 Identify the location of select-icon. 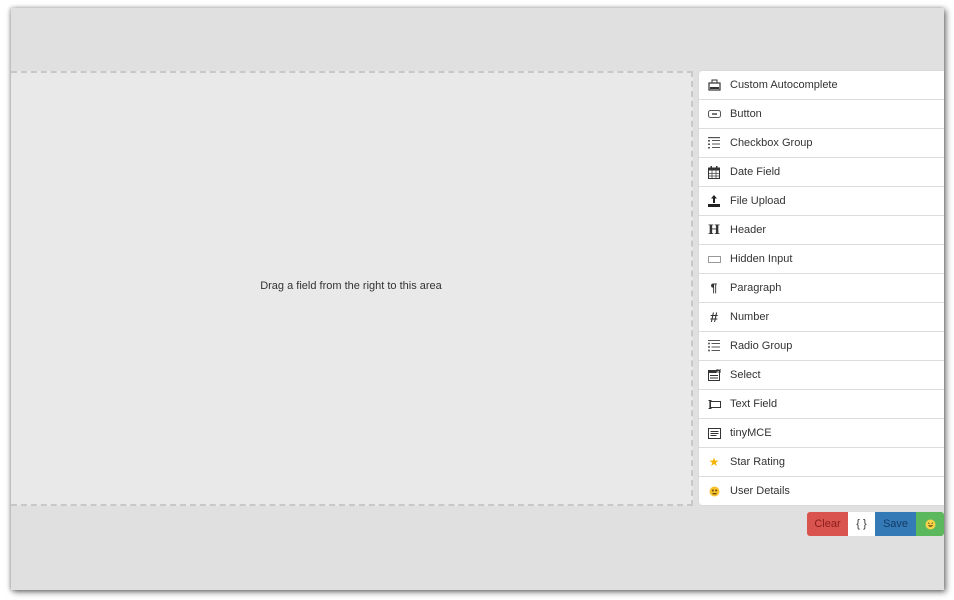
(714, 375).